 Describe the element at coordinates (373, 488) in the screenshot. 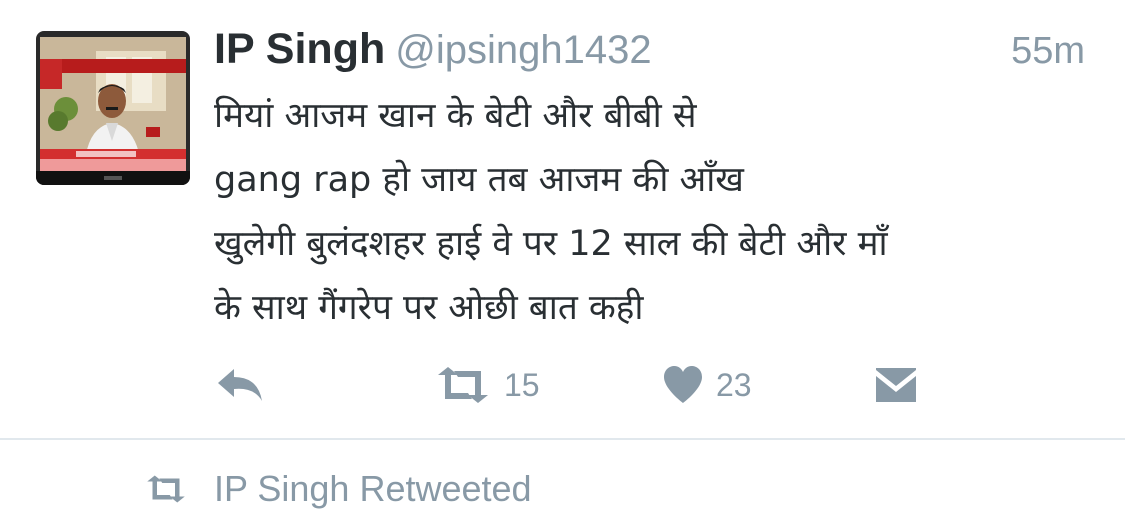

I see `retweeted-label: IP Singh Retweeted` at that location.